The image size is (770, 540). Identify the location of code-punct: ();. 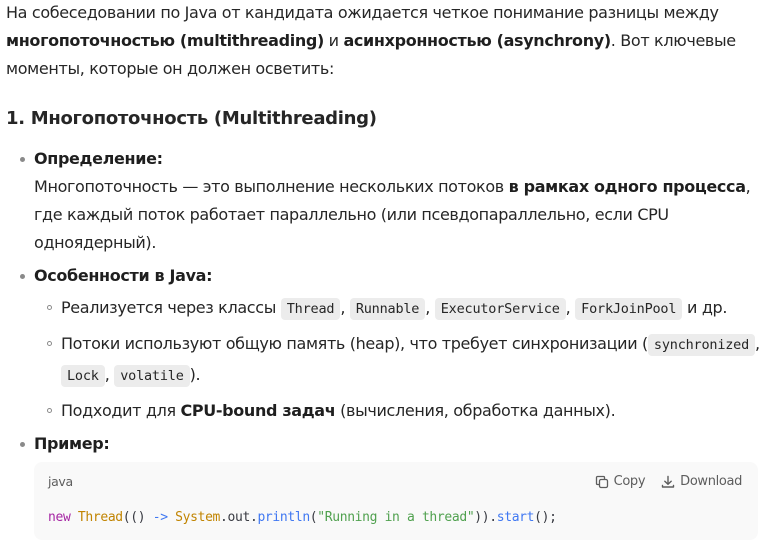
(545, 517).